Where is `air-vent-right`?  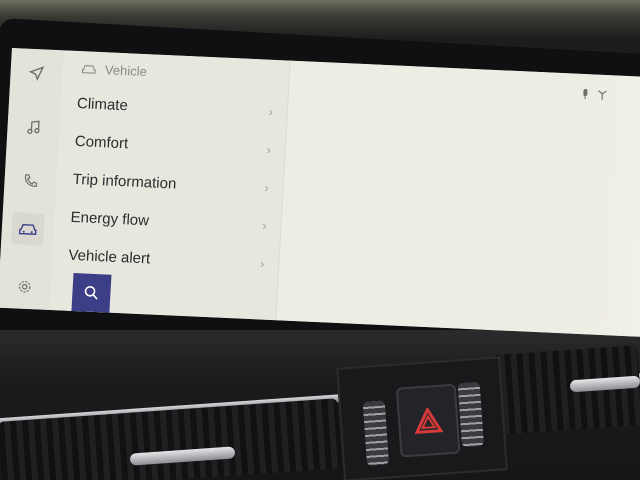
air-vent-right is located at coordinates (566, 390).